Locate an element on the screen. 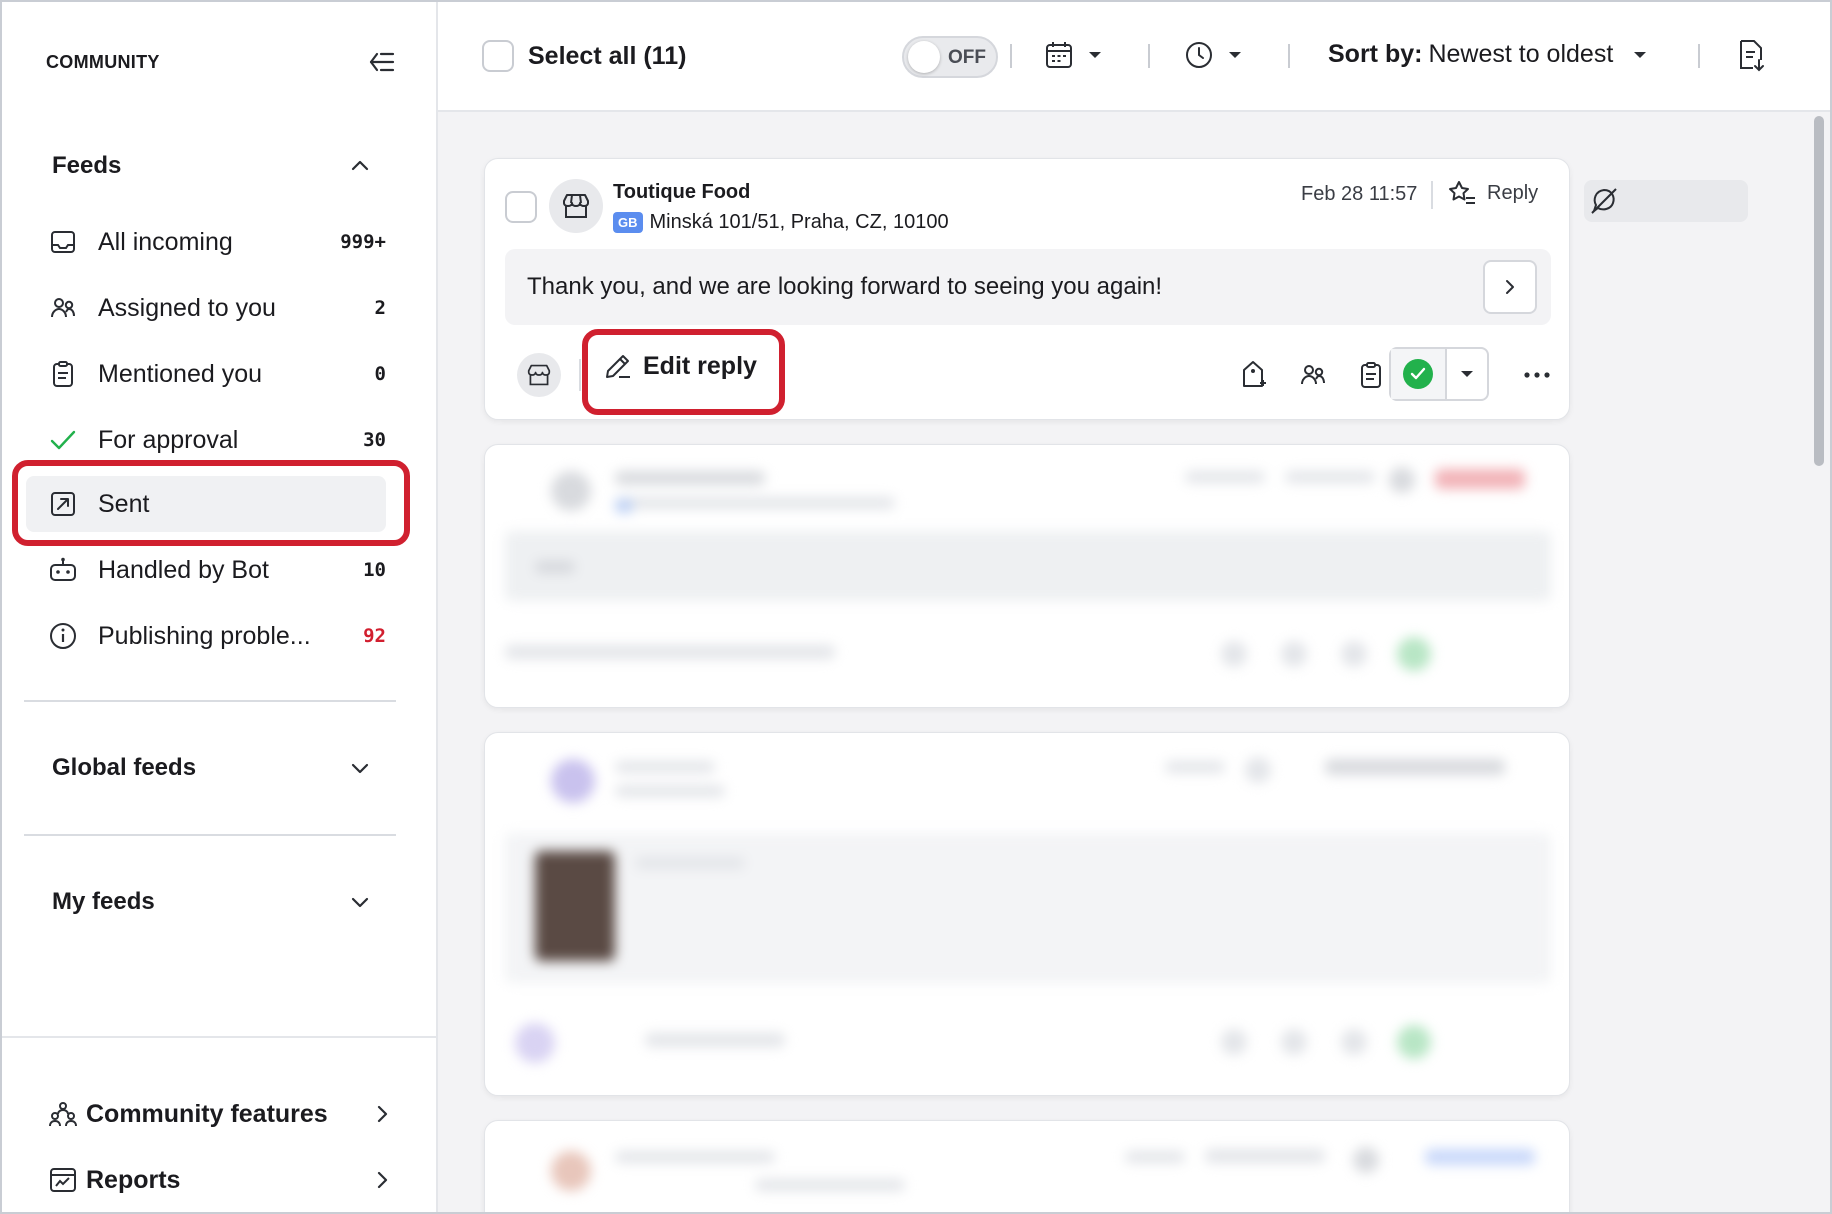 Image resolution: width=1832 pixels, height=1214 pixels. toggle-knob is located at coordinates (924, 57).